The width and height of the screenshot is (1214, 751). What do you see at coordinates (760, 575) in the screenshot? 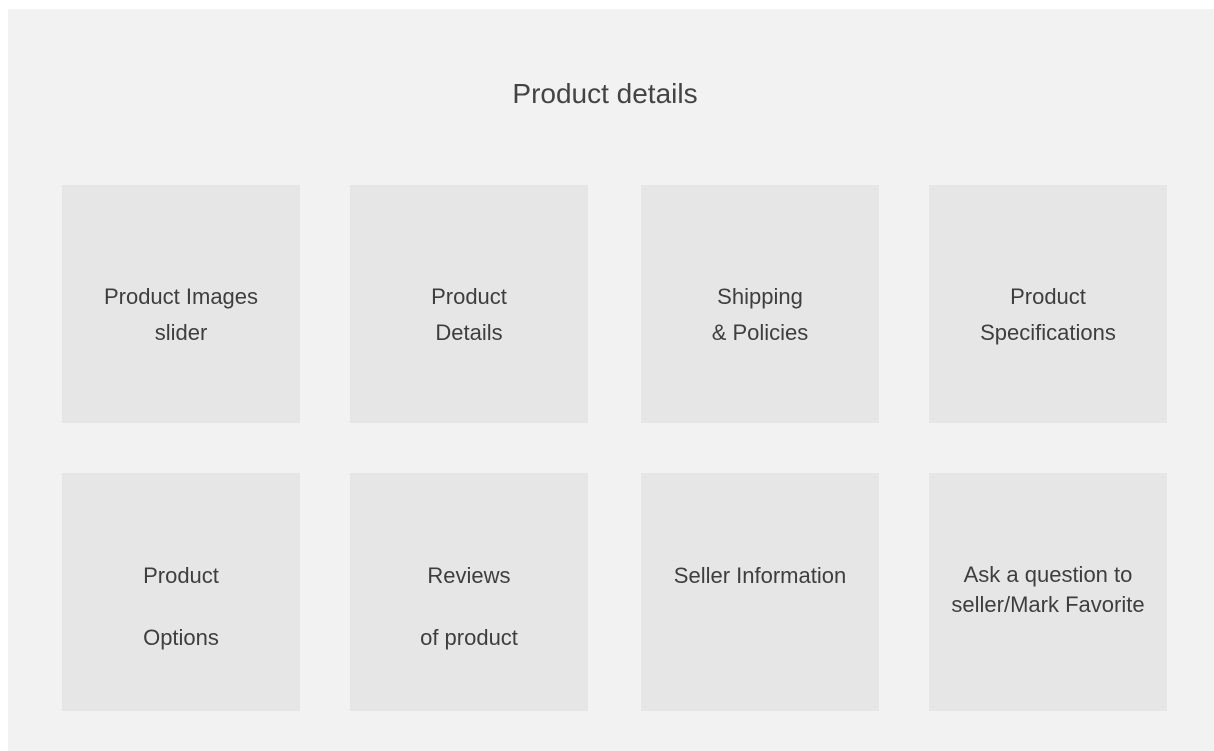
I see `block-label-line-1: Seller Information` at bounding box center [760, 575].